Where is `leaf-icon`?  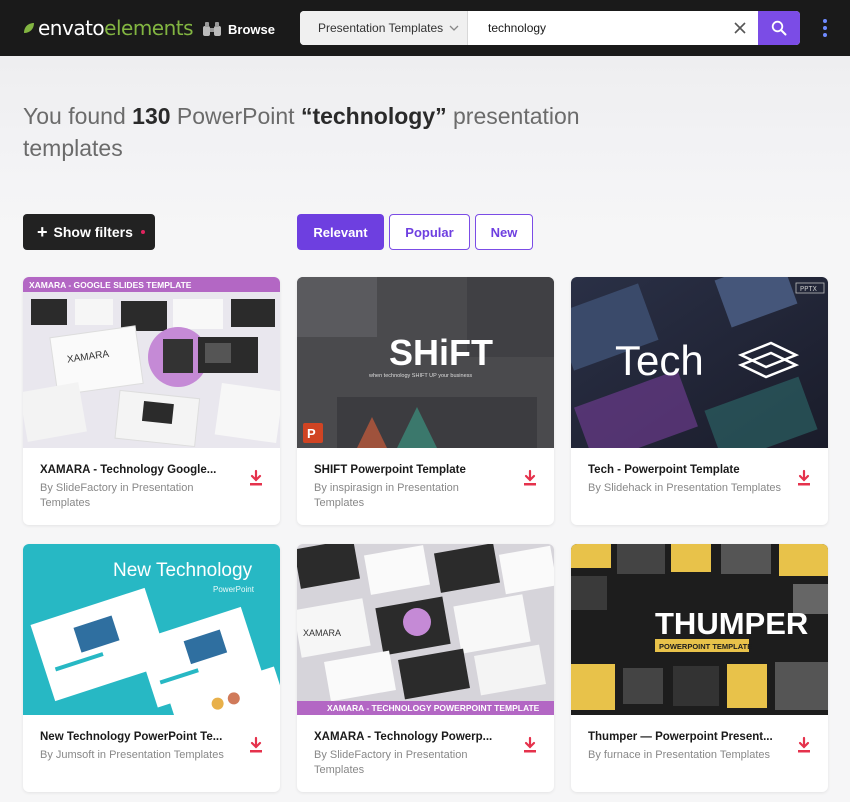
leaf-icon is located at coordinates (29, 28).